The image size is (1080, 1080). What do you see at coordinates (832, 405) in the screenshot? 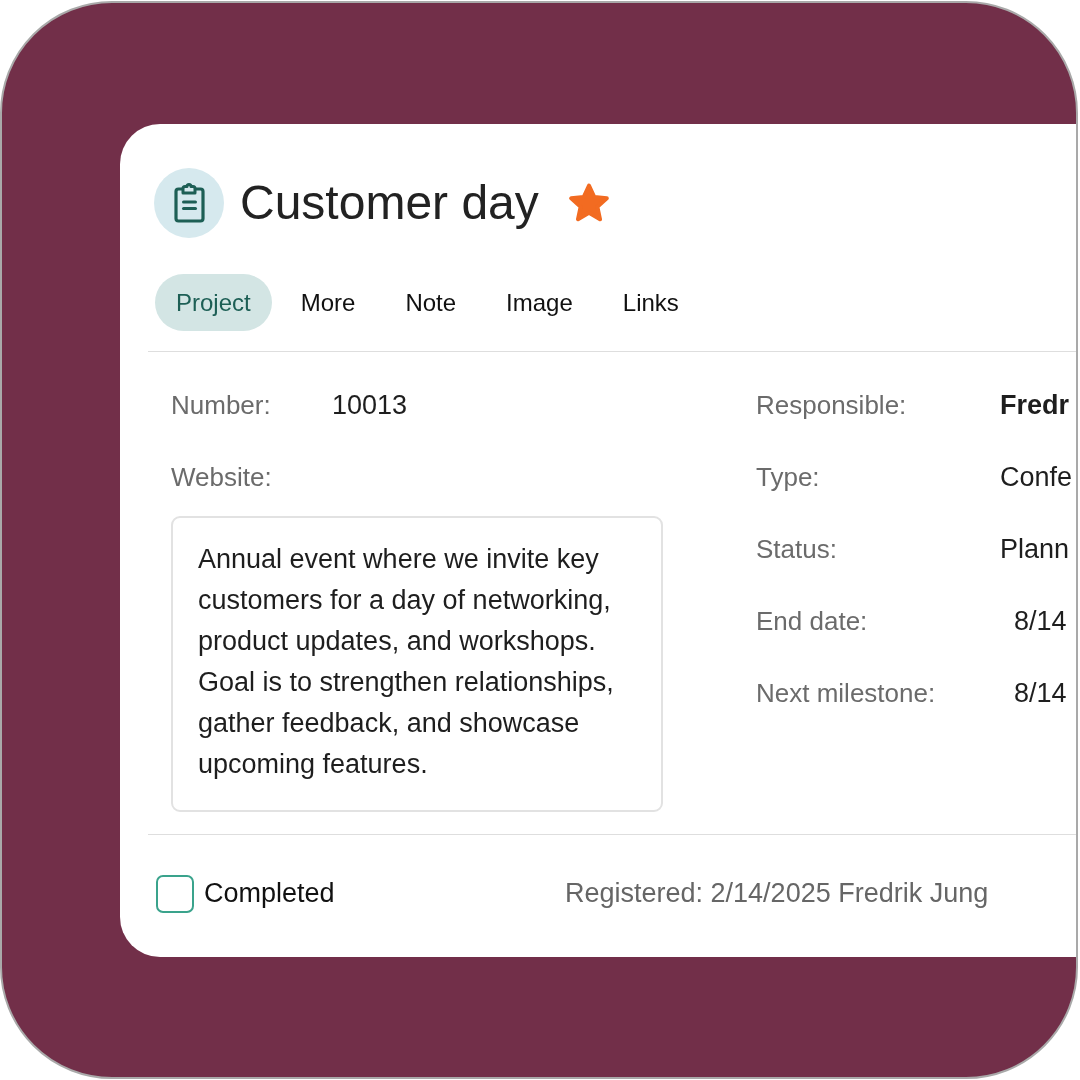
I see `field-label: Responsible:` at bounding box center [832, 405].